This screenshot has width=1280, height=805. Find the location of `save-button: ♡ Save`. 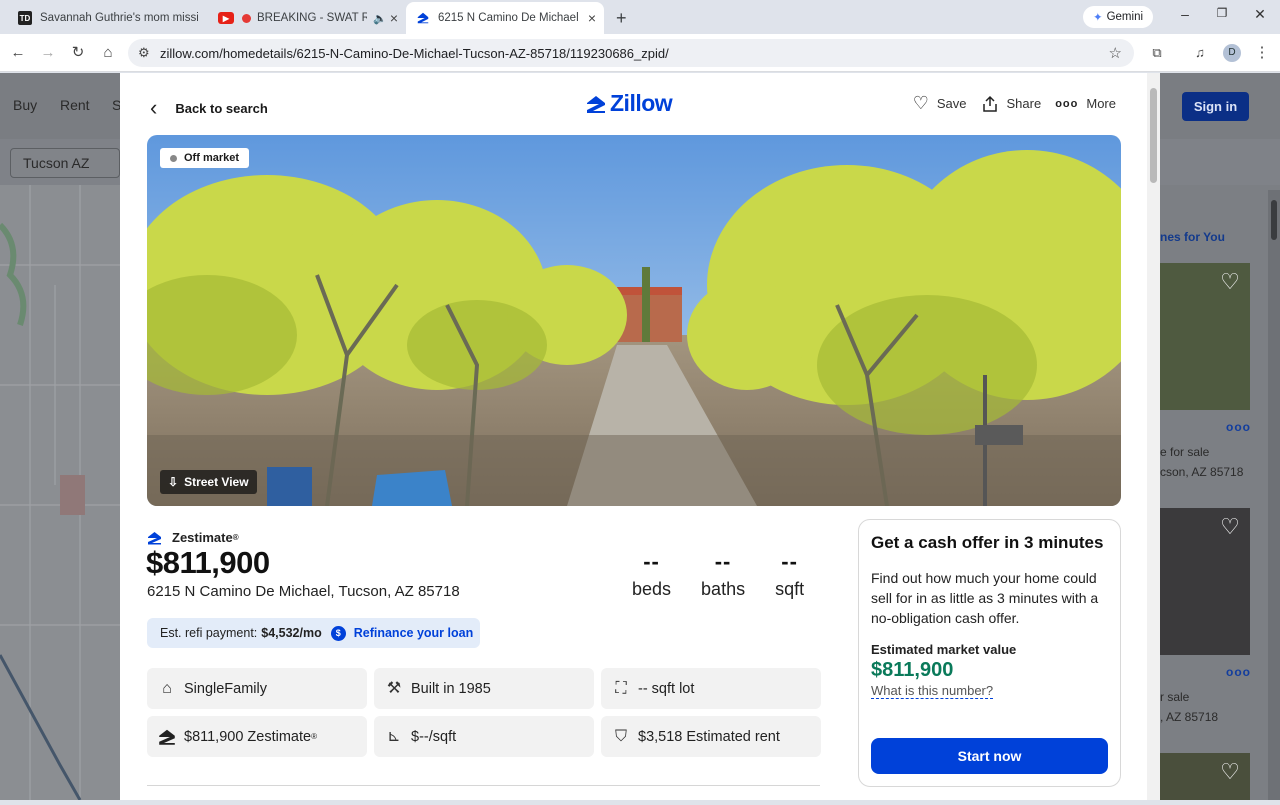

save-button: ♡ Save is located at coordinates (940, 103).